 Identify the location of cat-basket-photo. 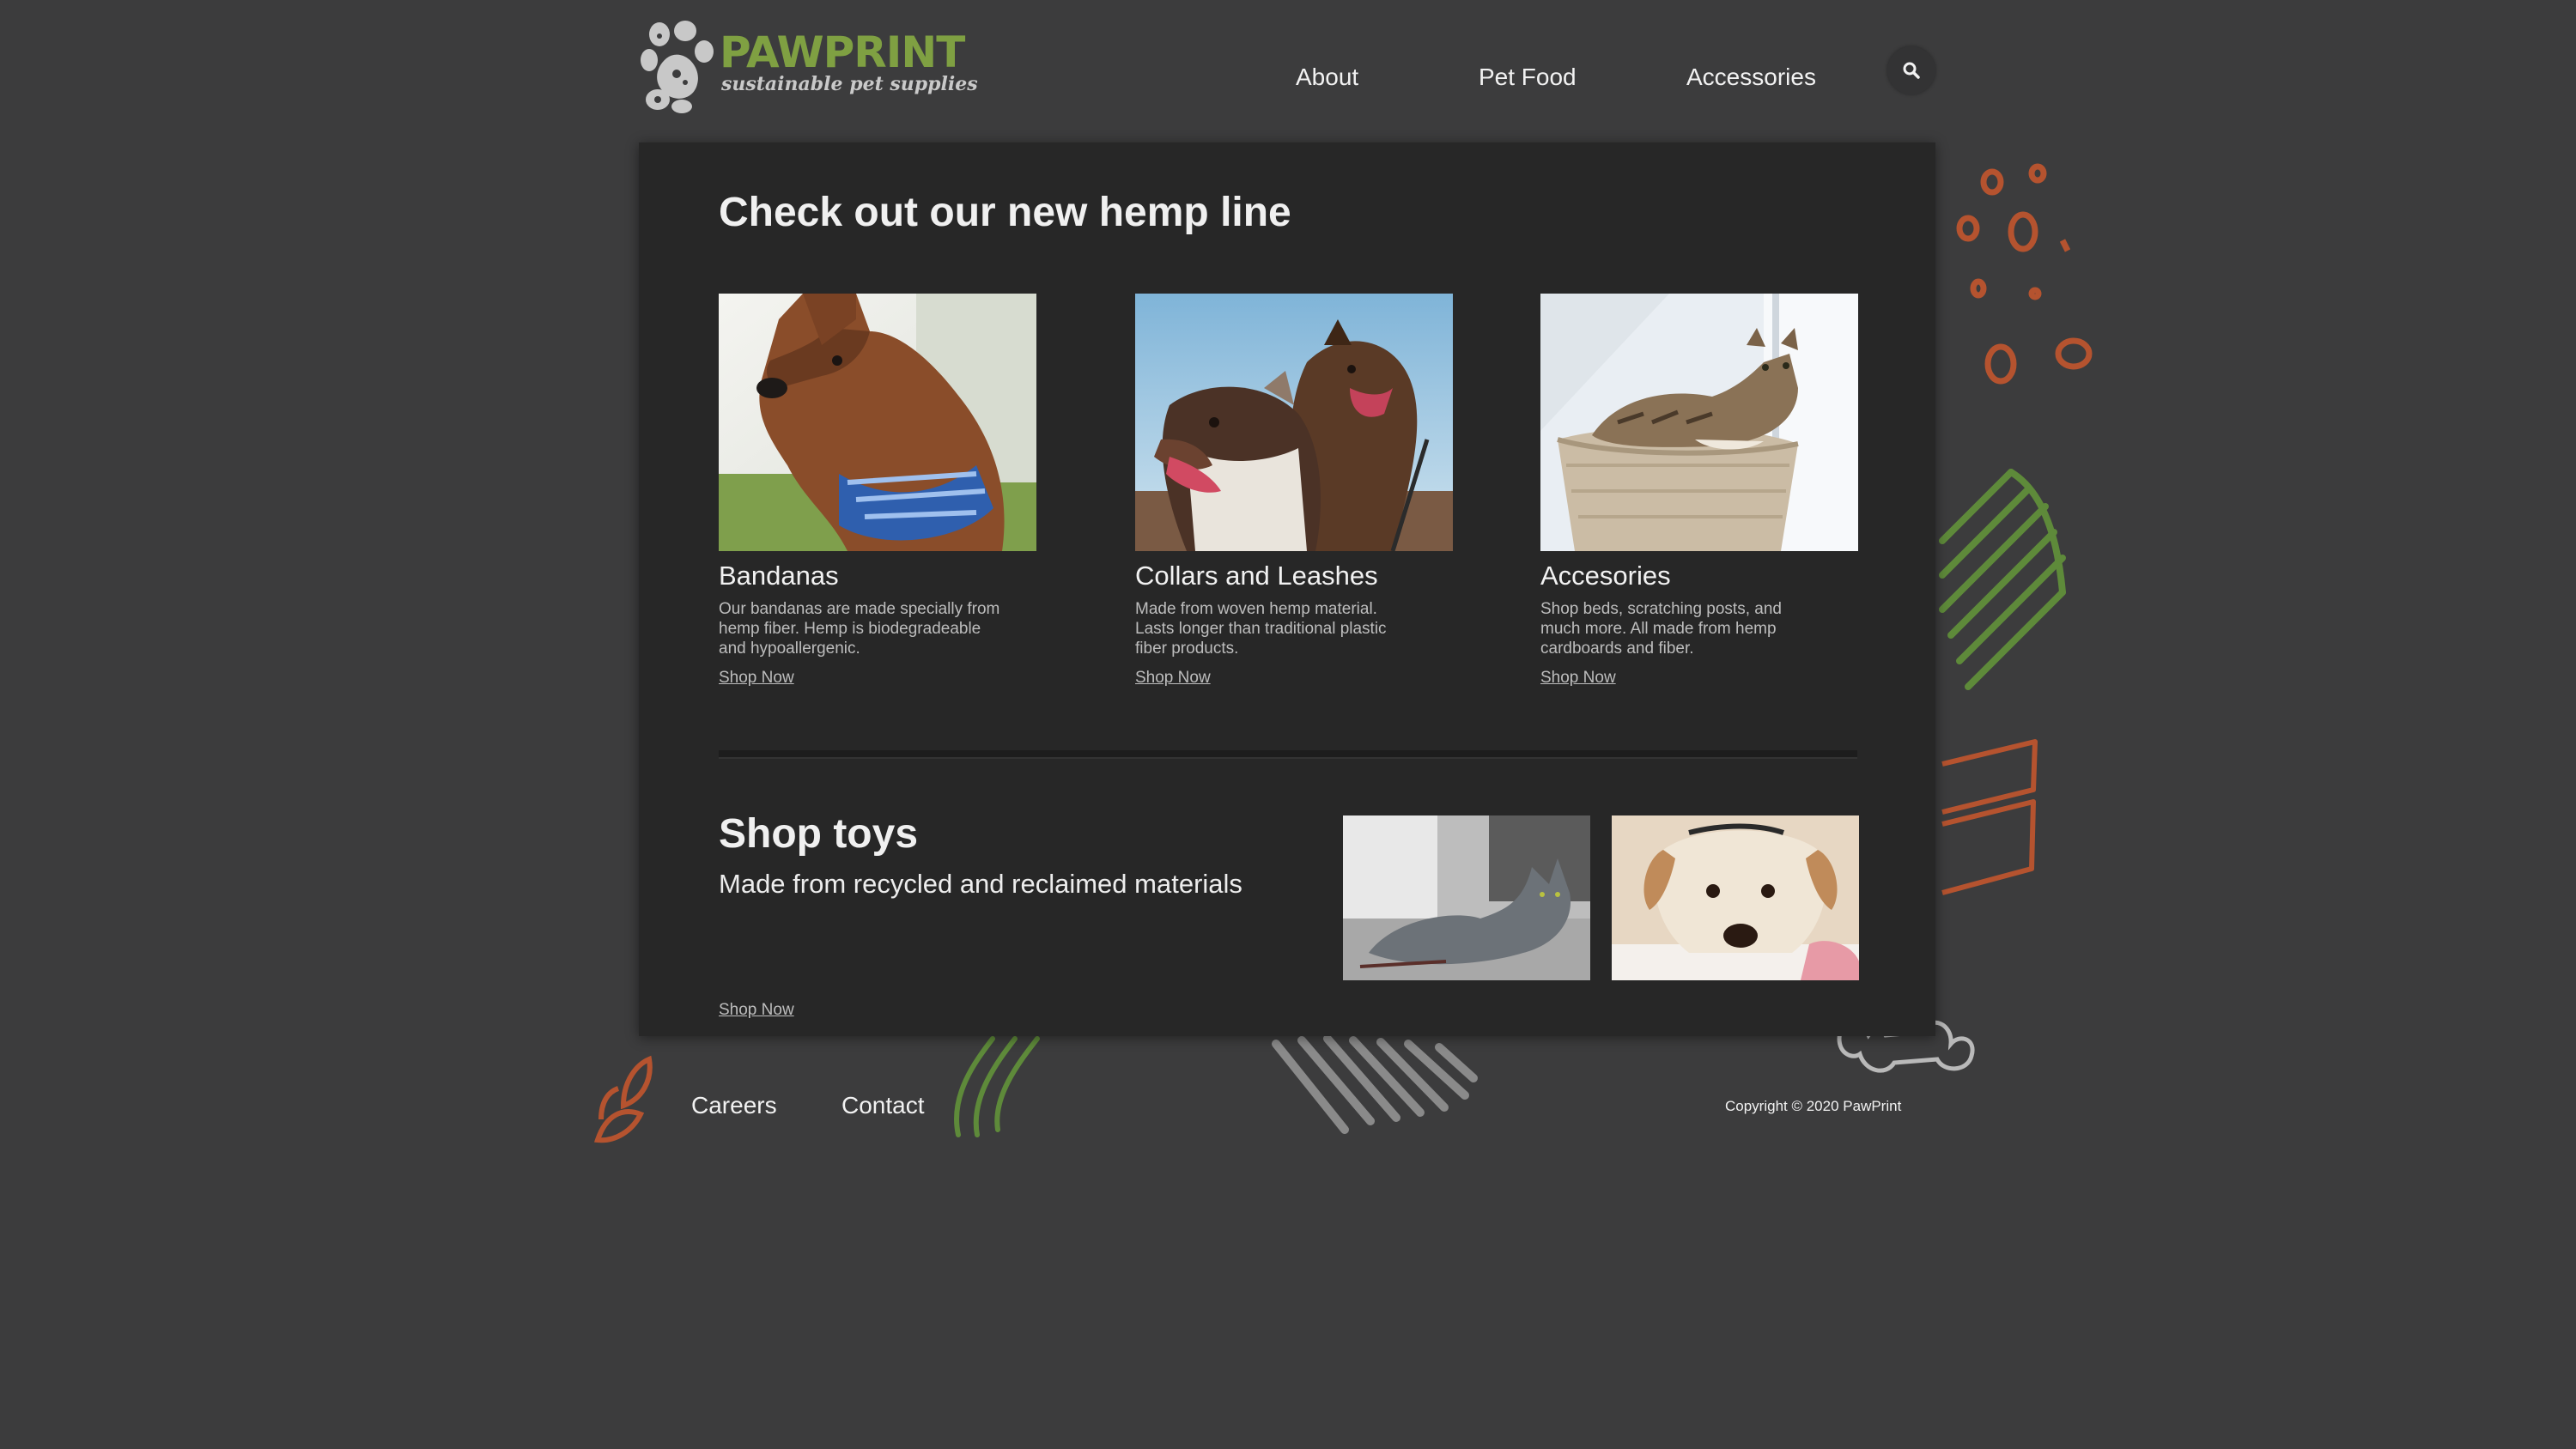
(1699, 422).